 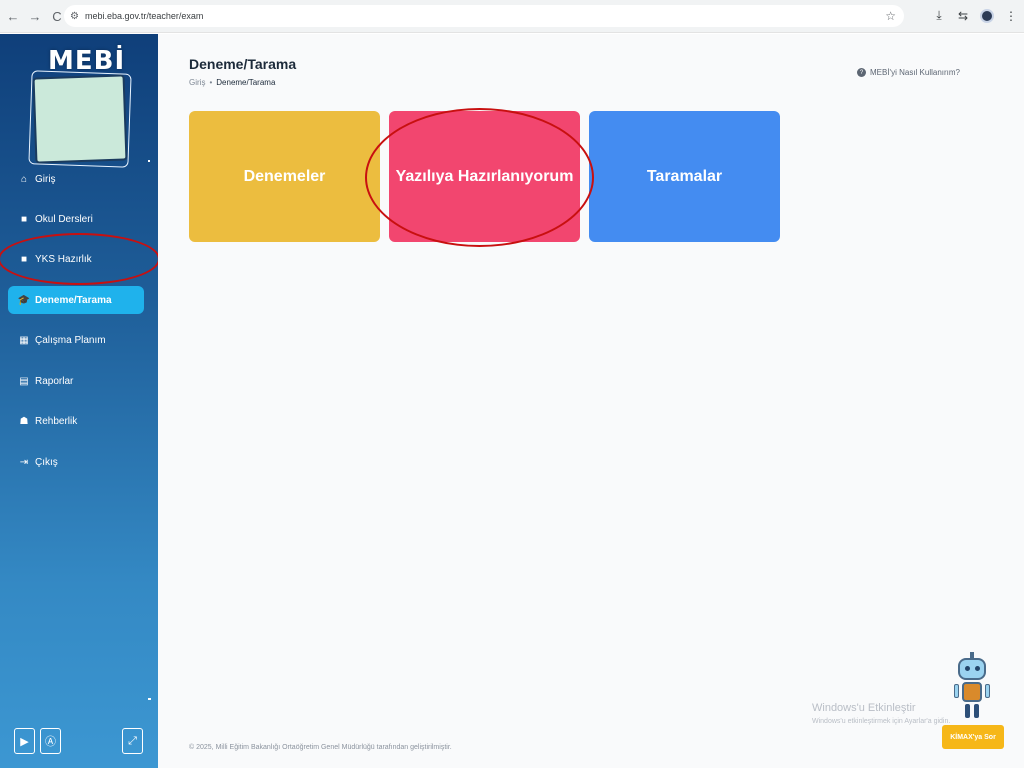 I want to click on url-text: mebi.eba.gov.tr/teacher/exam, so click(x=144, y=16).